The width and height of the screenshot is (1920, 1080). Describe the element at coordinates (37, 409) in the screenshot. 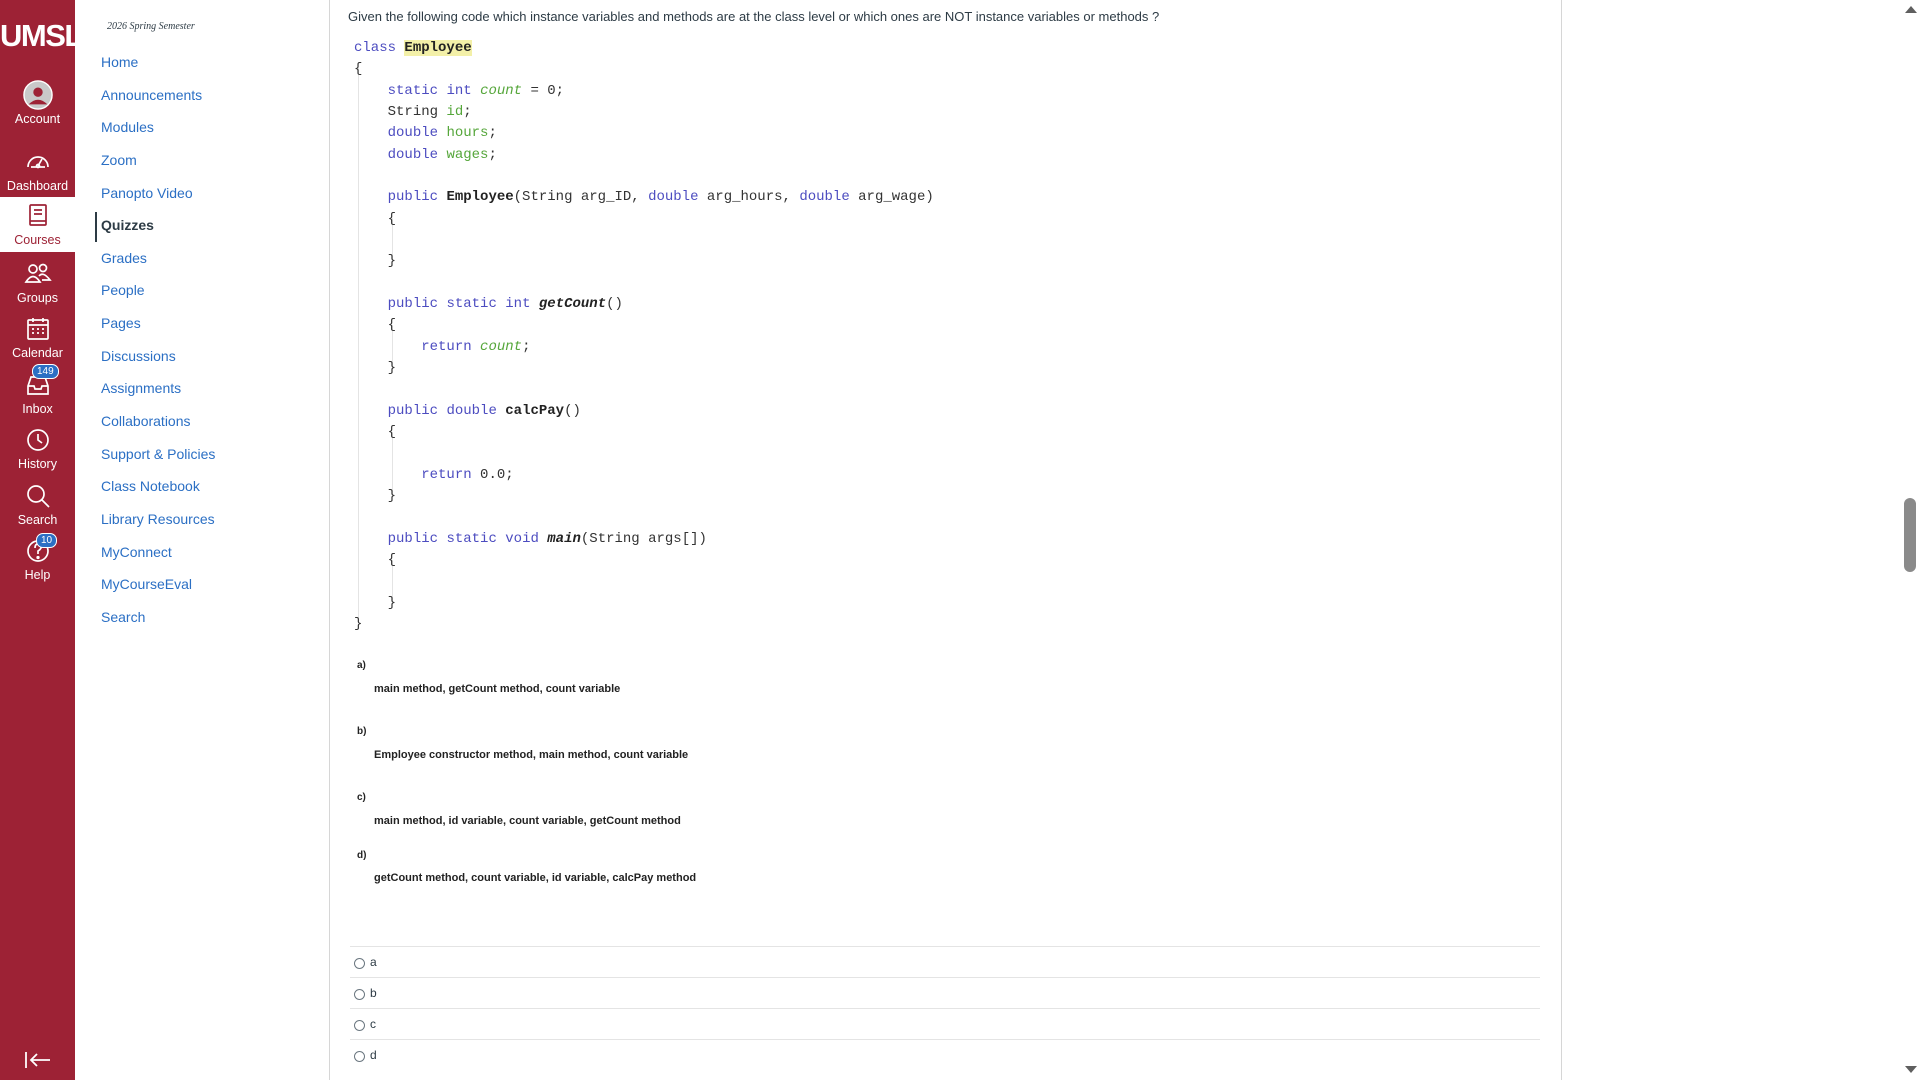

I see `global-nav-label: Inbox` at that location.